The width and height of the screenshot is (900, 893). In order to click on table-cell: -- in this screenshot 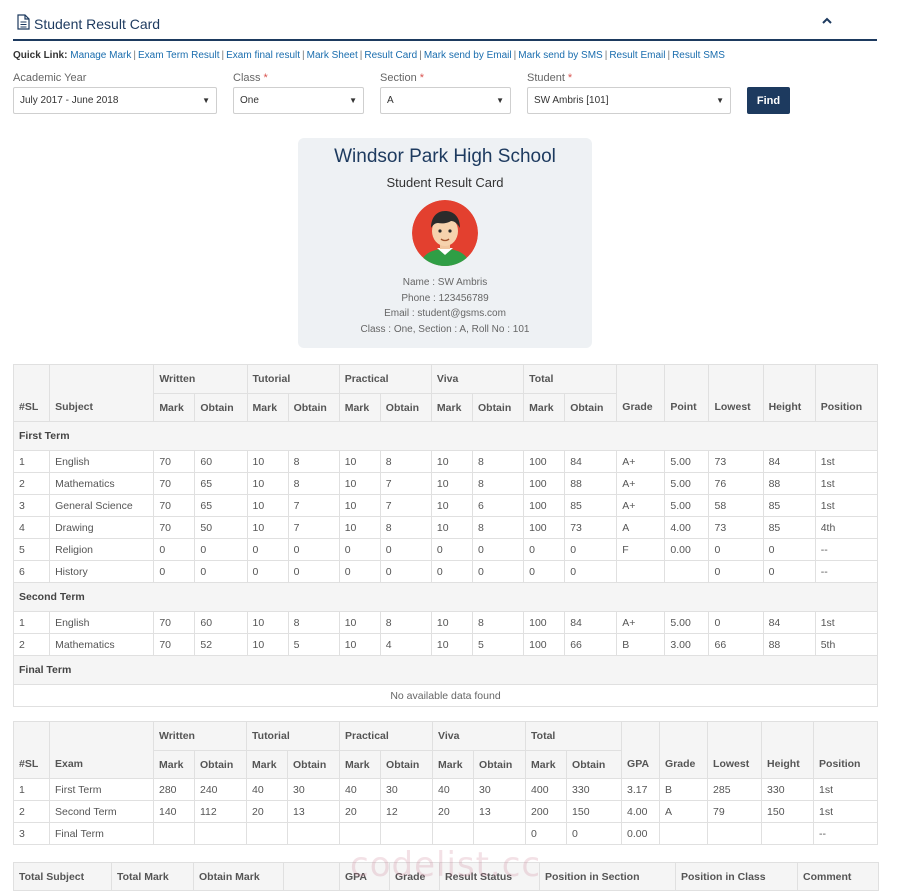, I will do `click(846, 549)`.